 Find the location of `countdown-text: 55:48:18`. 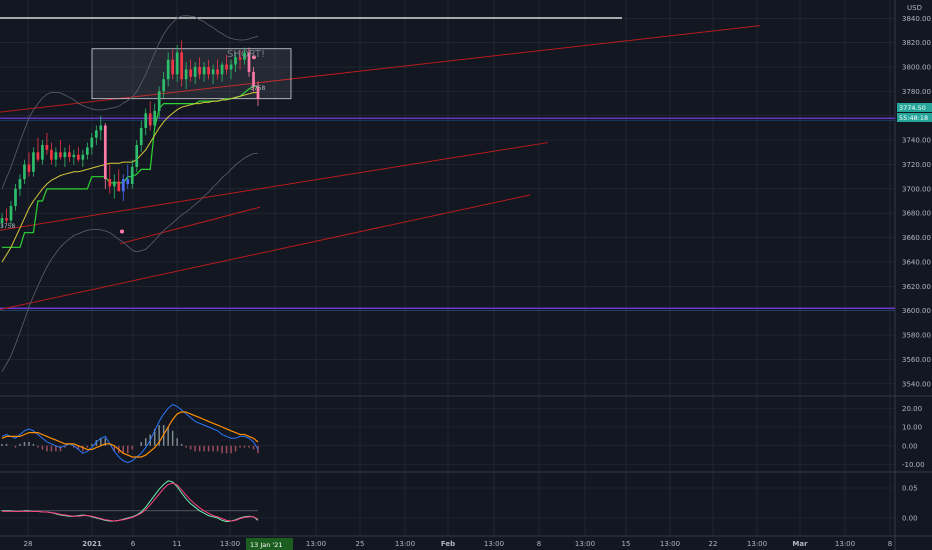

countdown-text: 55:48:18 is located at coordinates (913, 118).